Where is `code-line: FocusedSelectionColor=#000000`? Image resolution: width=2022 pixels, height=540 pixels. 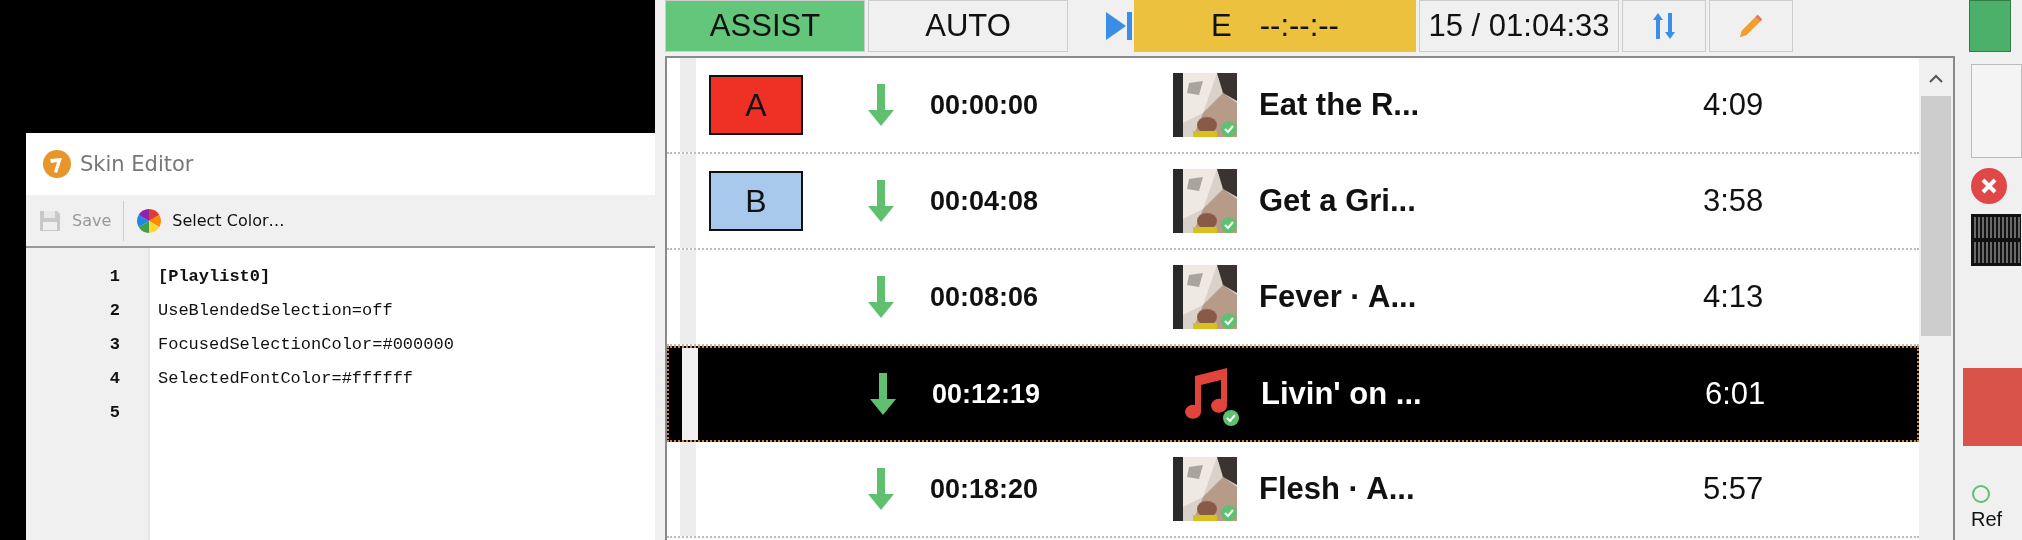 code-line: FocusedSelectionColor=#000000 is located at coordinates (306, 344).